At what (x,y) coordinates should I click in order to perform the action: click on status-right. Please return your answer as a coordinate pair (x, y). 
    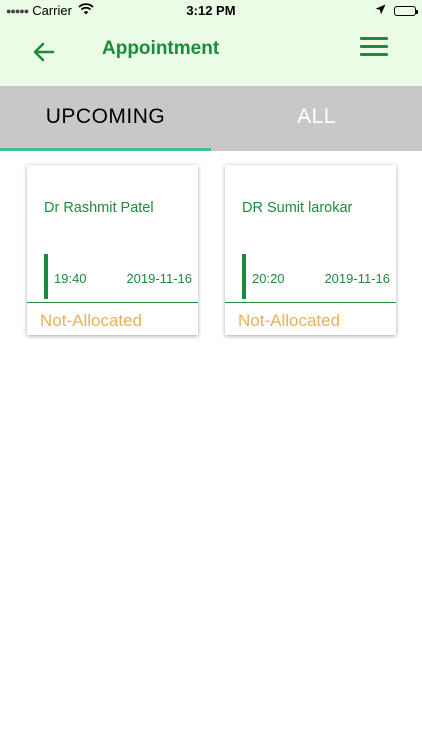
    Looking at the image, I should click on (396, 10).